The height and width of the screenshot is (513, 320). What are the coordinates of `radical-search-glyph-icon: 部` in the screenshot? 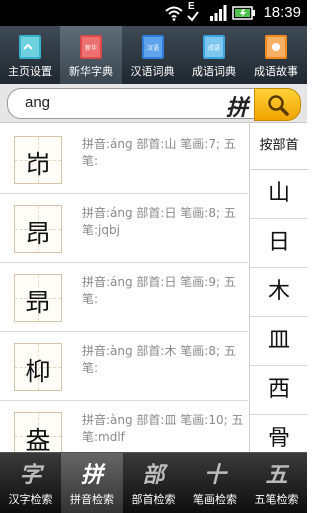 It's located at (153, 475).